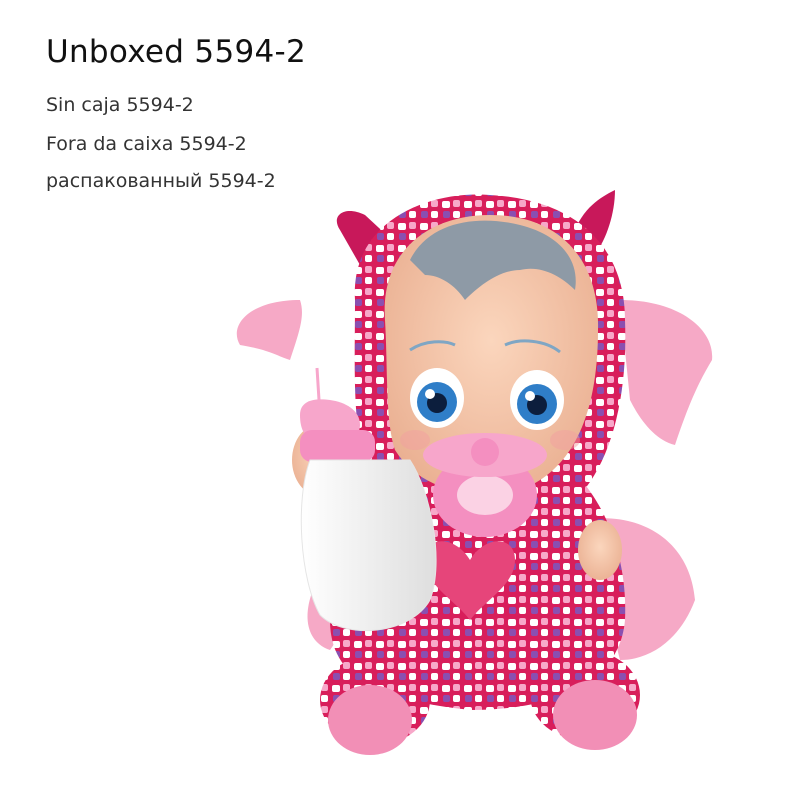  Describe the element at coordinates (600, 550) in the screenshot. I see `right-hand` at that location.